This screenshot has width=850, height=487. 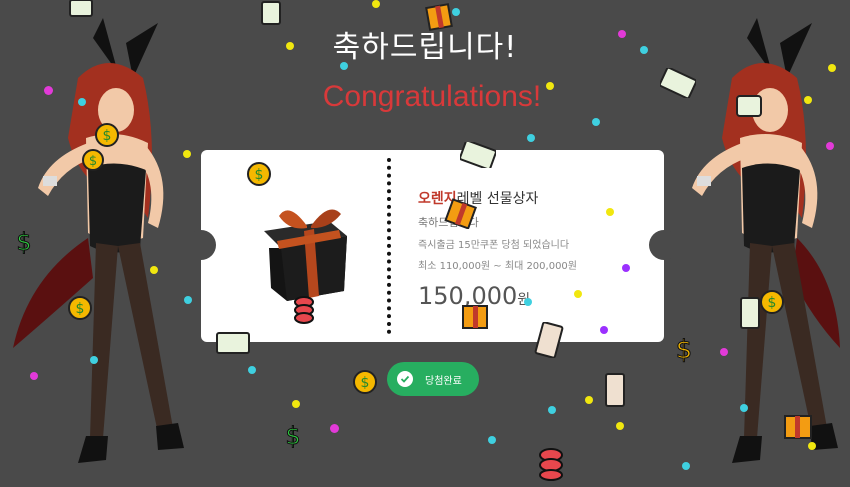 I want to click on gift-box-icon, so click(x=305, y=255).